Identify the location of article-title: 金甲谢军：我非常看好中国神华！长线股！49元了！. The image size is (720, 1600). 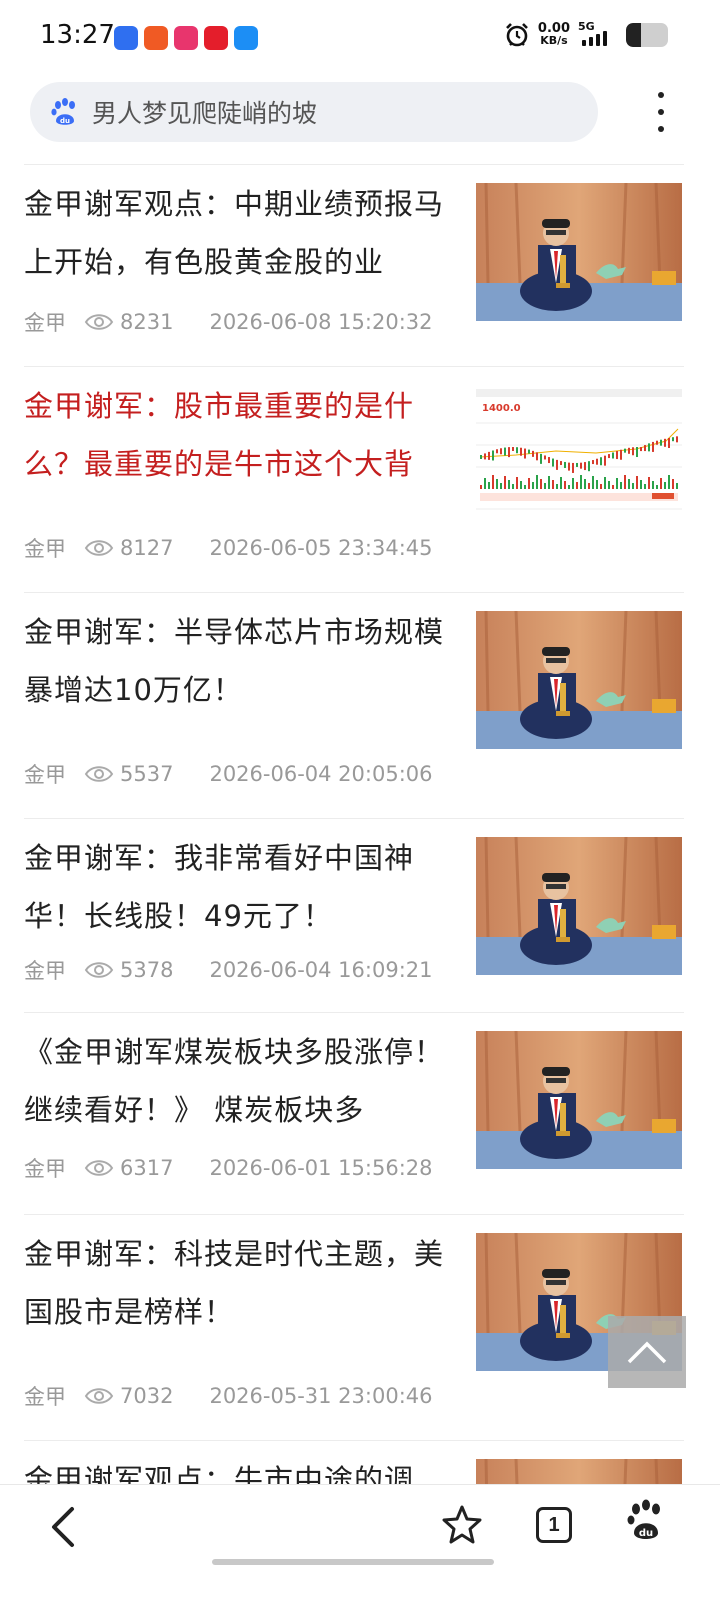
(239, 887).